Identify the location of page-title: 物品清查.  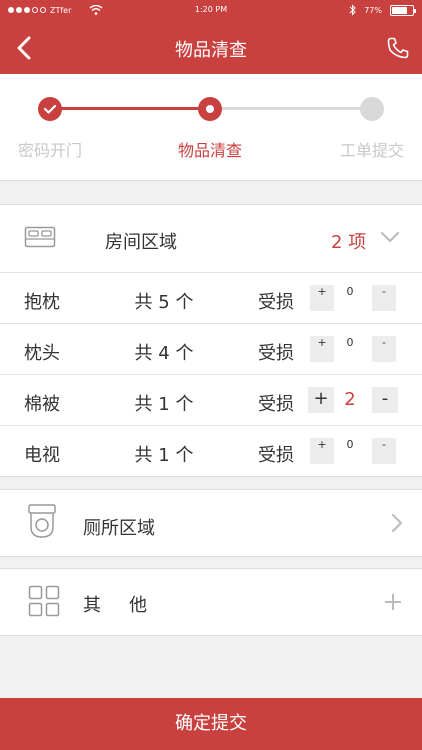
(211, 50).